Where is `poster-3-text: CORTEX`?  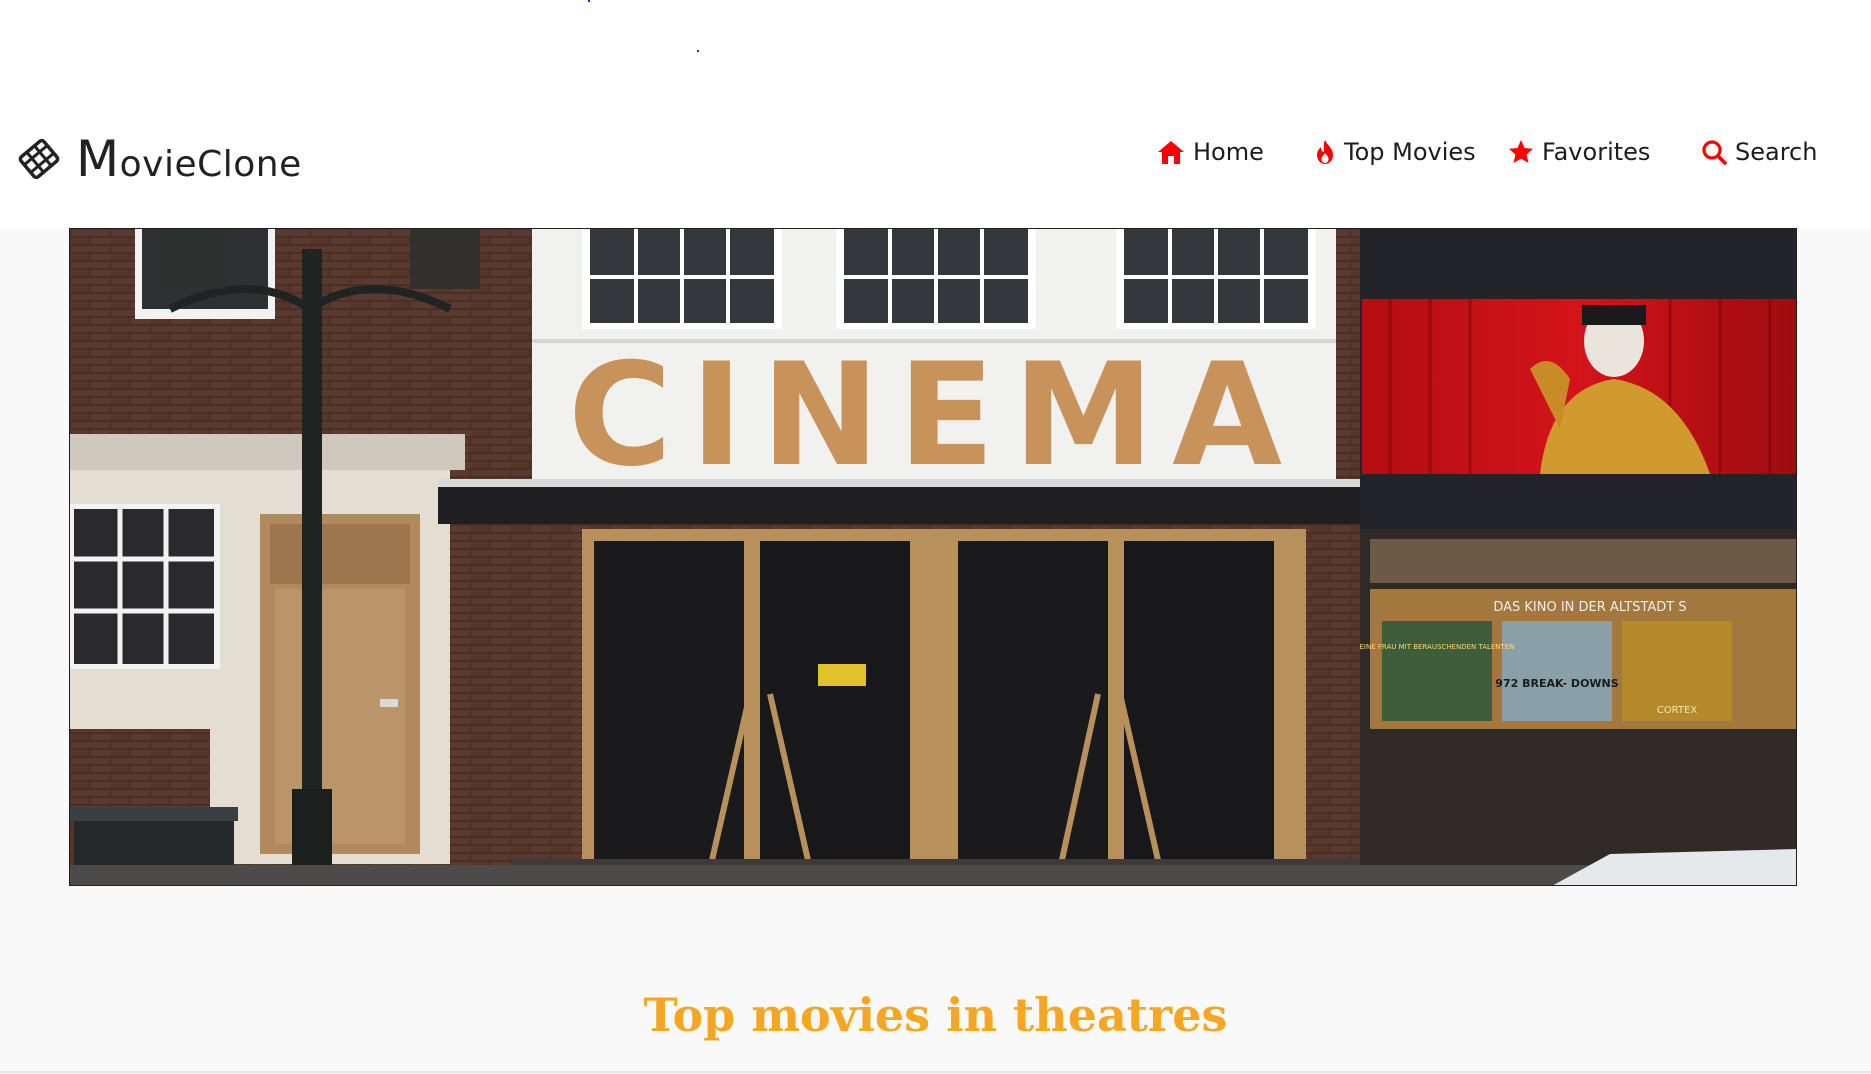 poster-3-text: CORTEX is located at coordinates (1677, 710).